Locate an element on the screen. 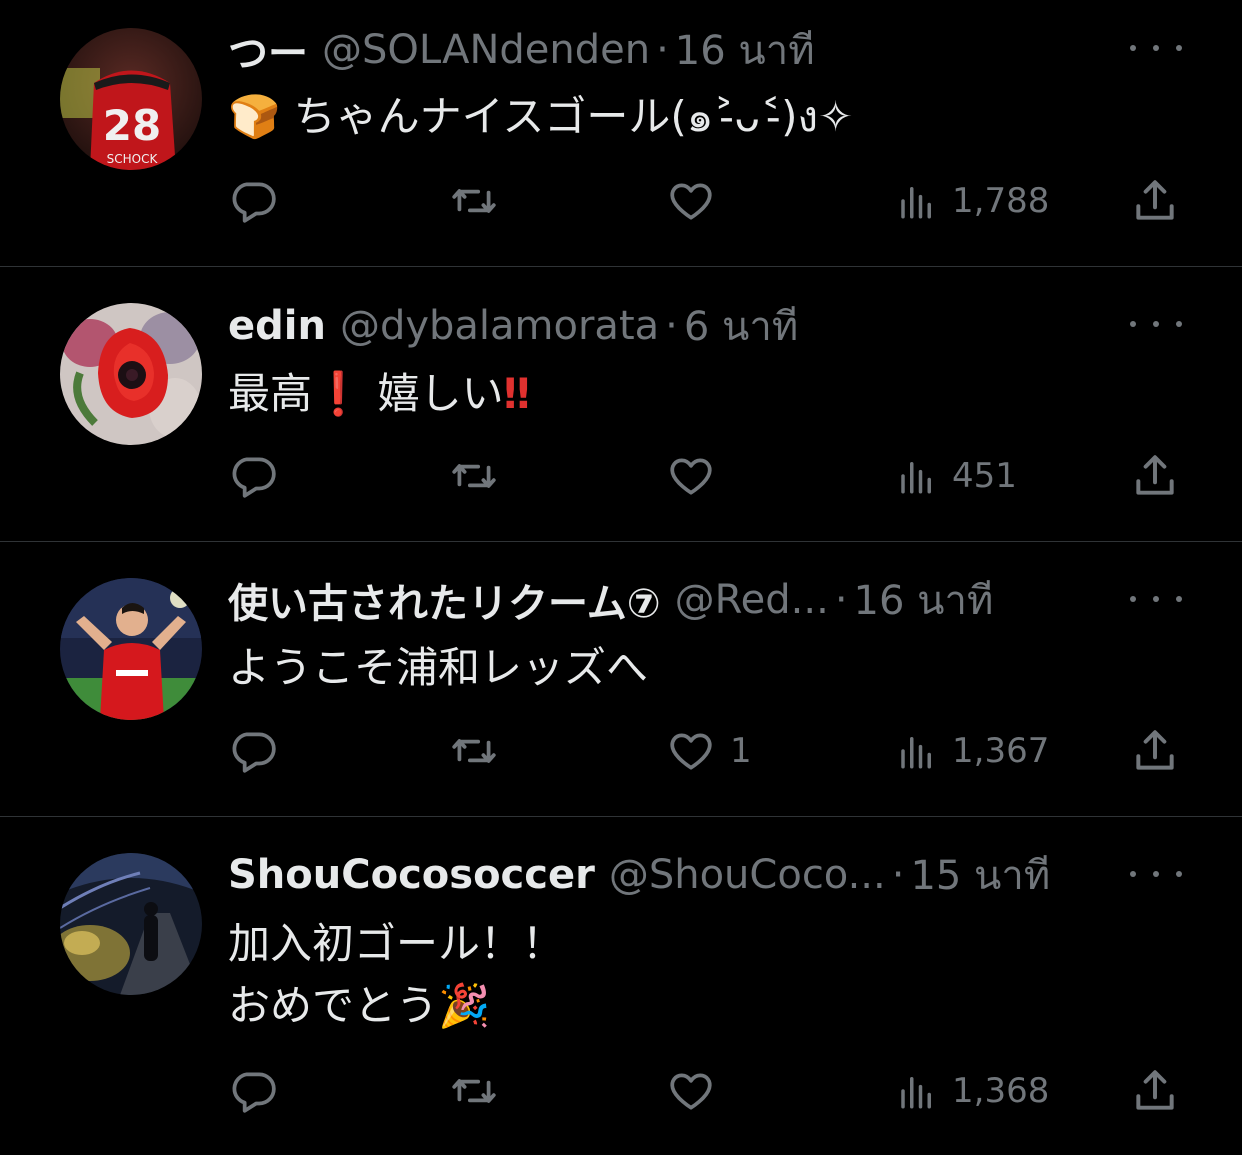 This screenshot has width=1242, height=1155. like-count: 1 is located at coordinates (741, 751).